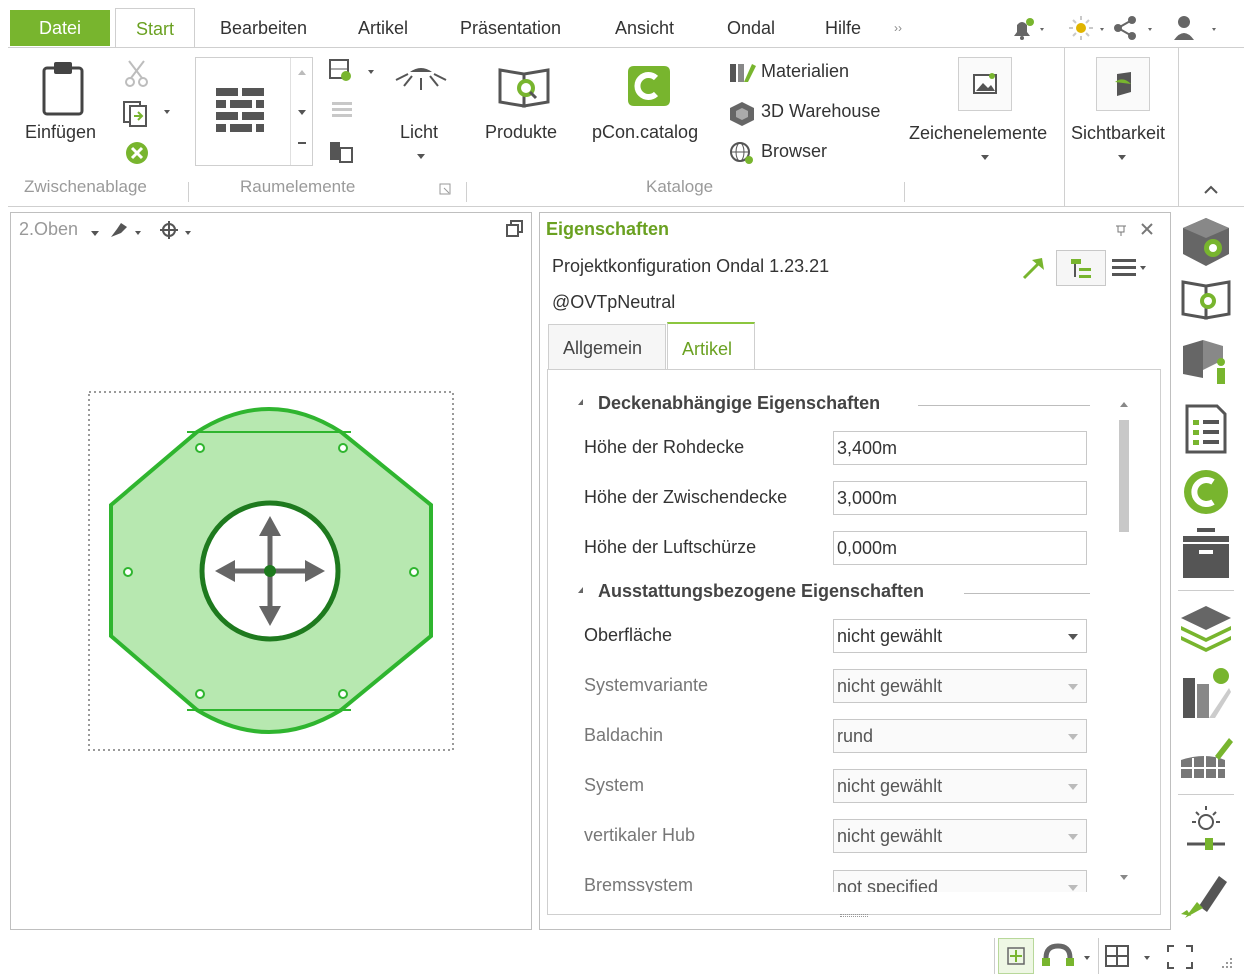 The height and width of the screenshot is (979, 1244). Describe the element at coordinates (155, 28) in the screenshot. I see `menu-start: Start` at that location.